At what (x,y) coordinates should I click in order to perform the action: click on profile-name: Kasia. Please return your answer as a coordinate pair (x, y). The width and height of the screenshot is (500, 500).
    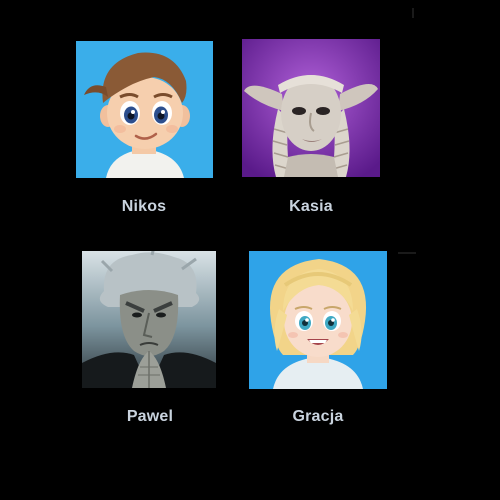
    Looking at the image, I should click on (311, 207).